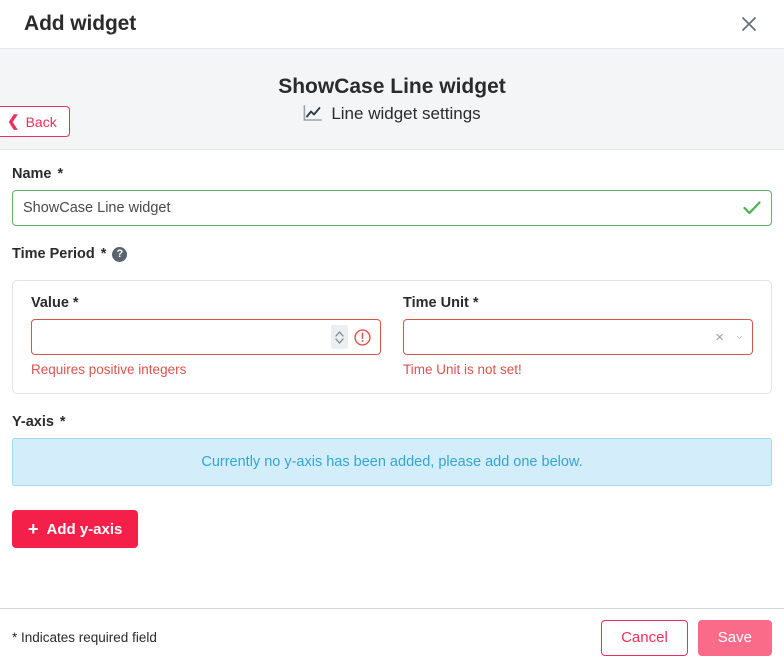 Image resolution: width=784 pixels, height=666 pixels. Describe the element at coordinates (84, 637) in the screenshot. I see `required-field-note: * Indicates required field` at that location.